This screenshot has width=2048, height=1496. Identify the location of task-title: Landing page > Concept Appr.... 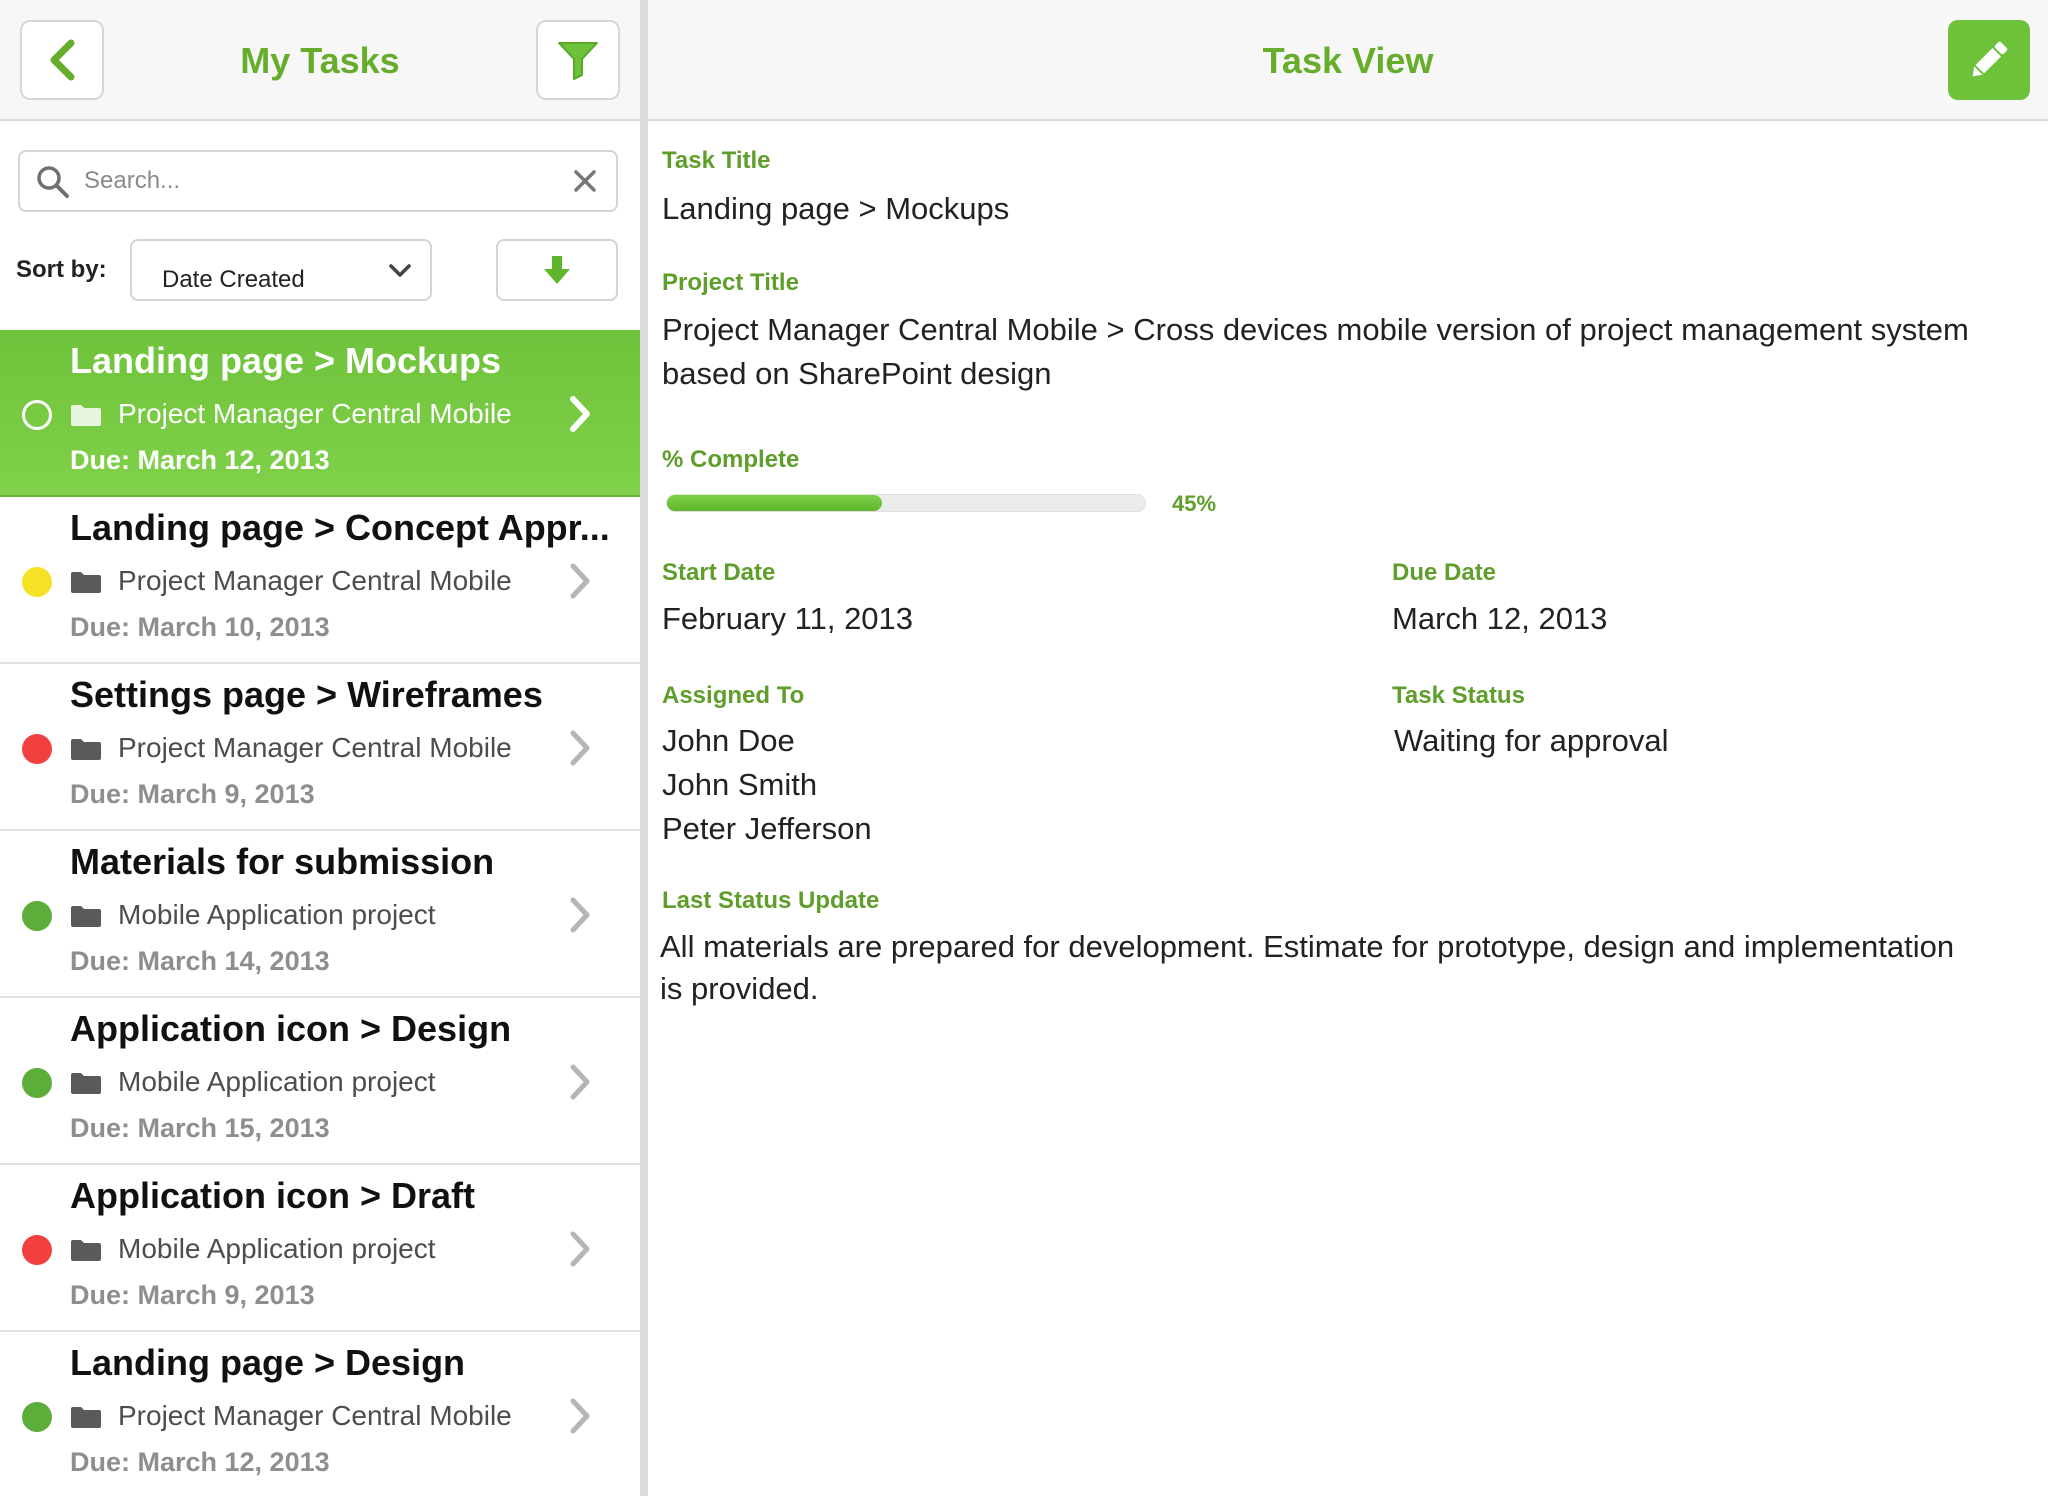
(340, 527).